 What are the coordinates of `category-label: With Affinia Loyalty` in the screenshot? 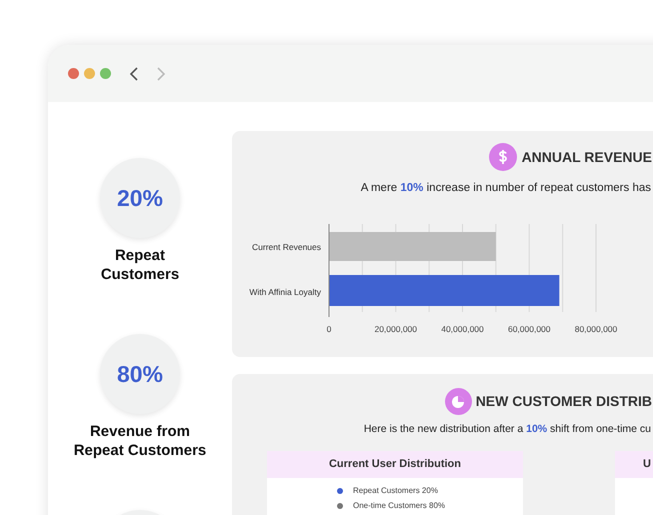 It's located at (285, 292).